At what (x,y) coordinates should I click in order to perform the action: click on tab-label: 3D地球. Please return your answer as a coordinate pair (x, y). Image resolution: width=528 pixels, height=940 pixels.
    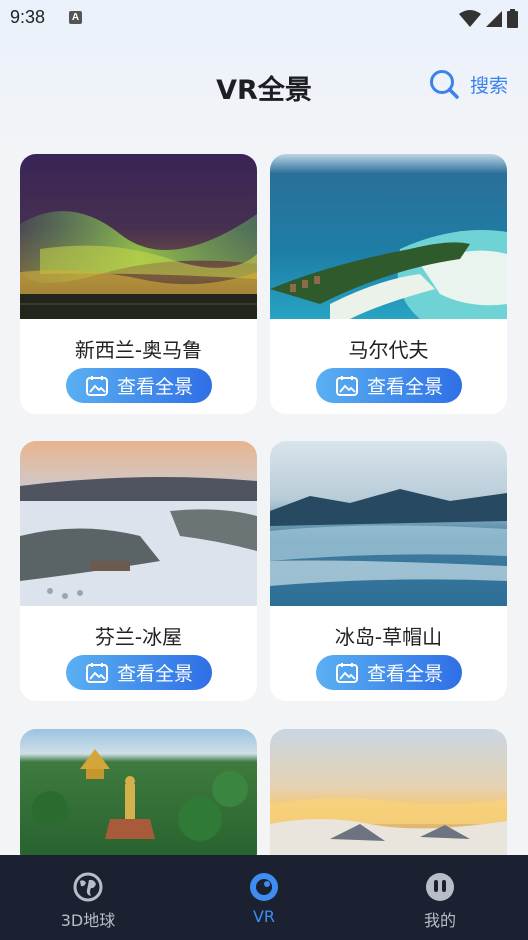
    Looking at the image, I should click on (88, 920).